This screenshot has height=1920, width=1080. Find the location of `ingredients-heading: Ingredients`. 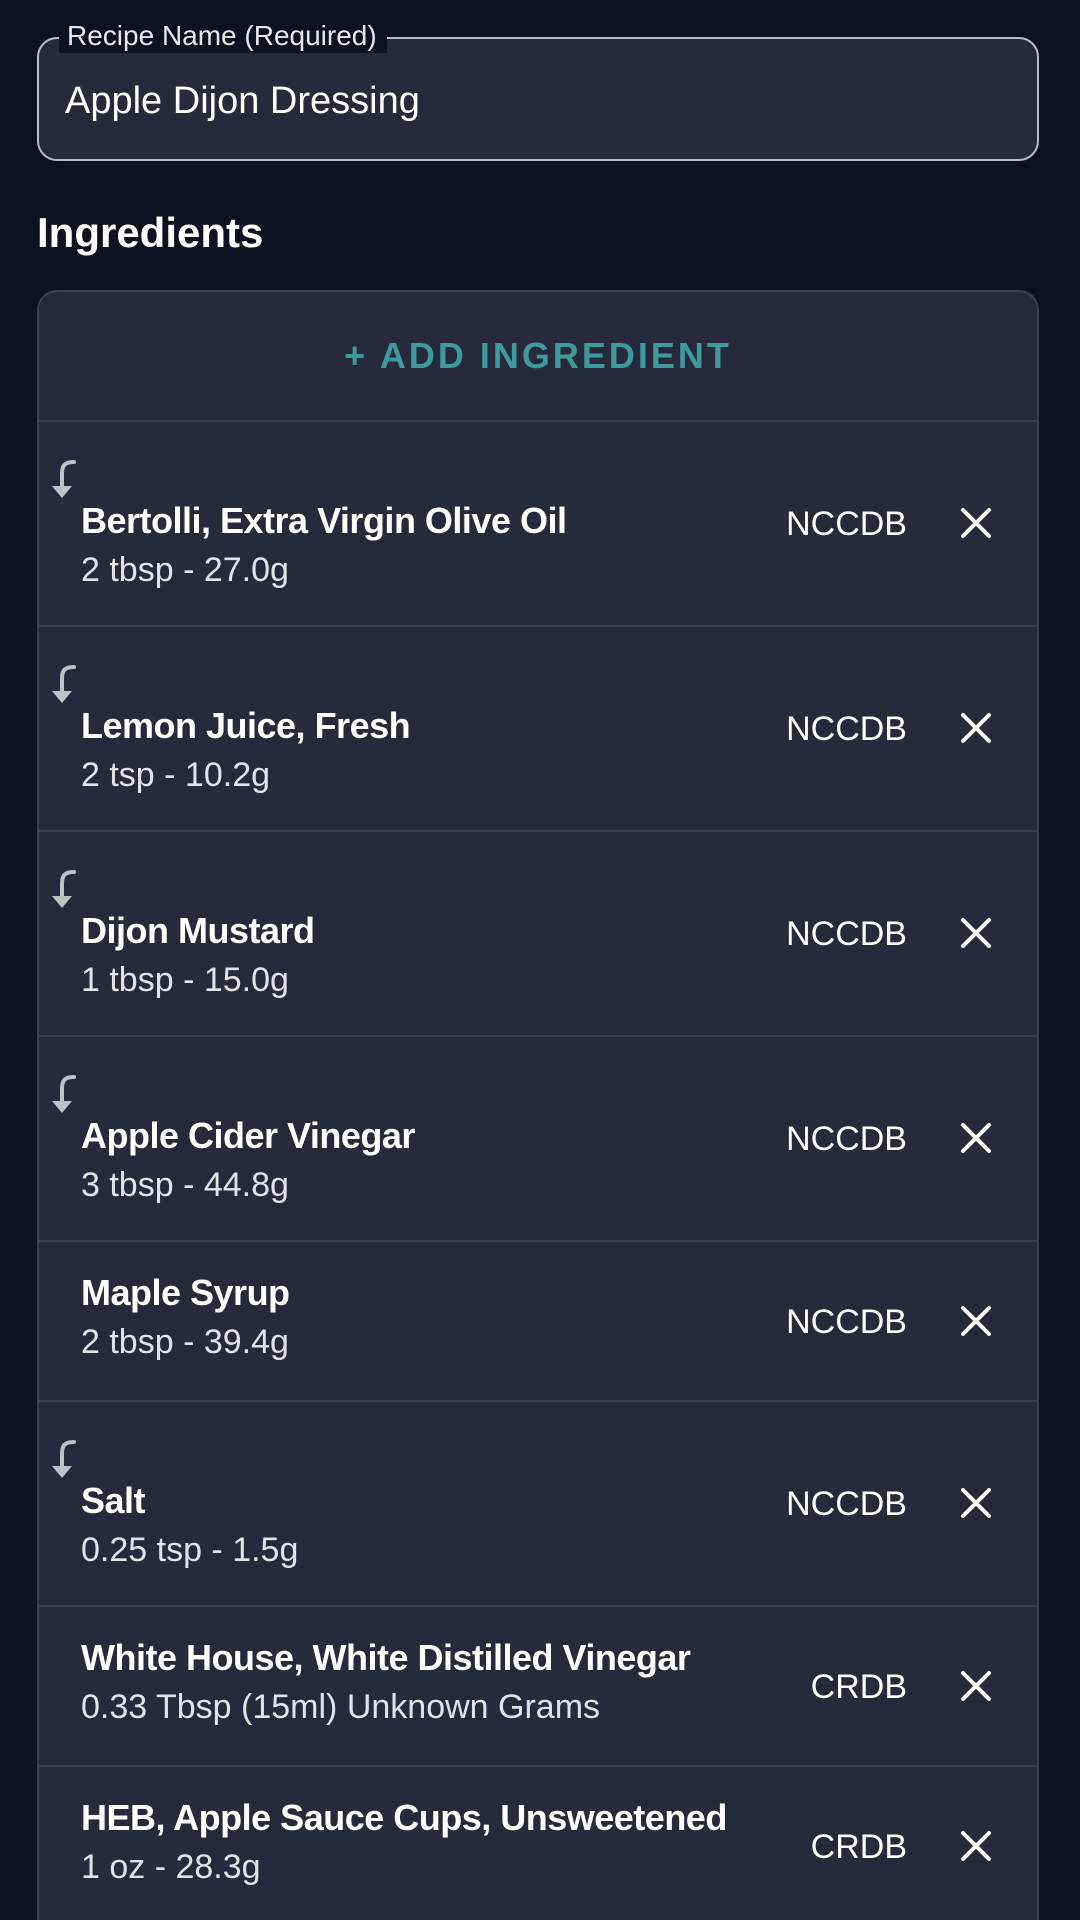

ingredients-heading: Ingredients is located at coordinates (150, 232).